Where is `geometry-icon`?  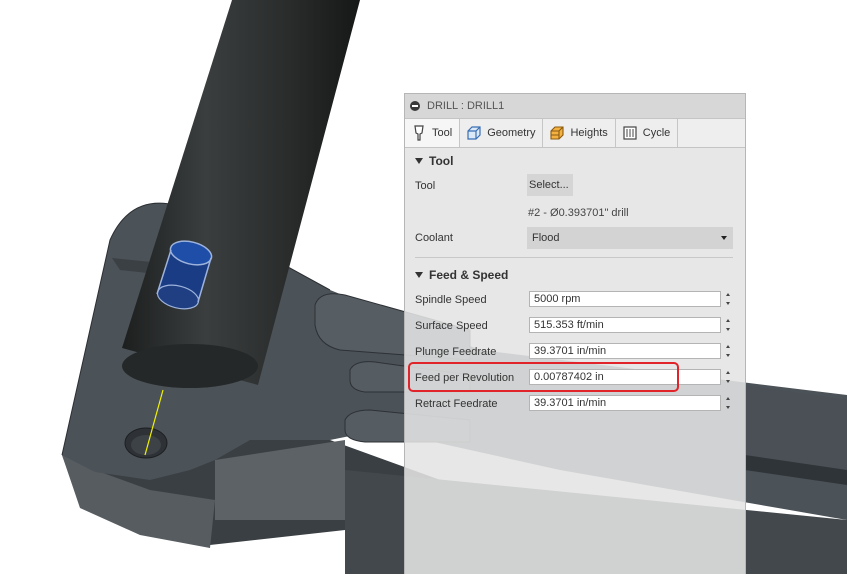 geometry-icon is located at coordinates (474, 133).